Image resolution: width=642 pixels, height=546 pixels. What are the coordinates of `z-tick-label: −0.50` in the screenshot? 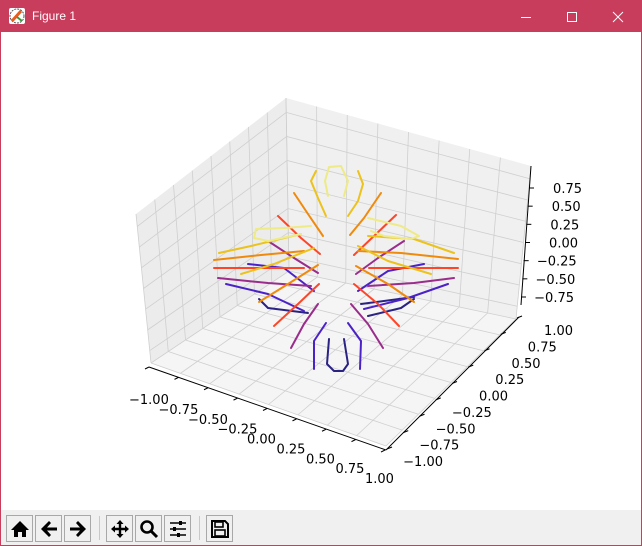 It's located at (555, 280).